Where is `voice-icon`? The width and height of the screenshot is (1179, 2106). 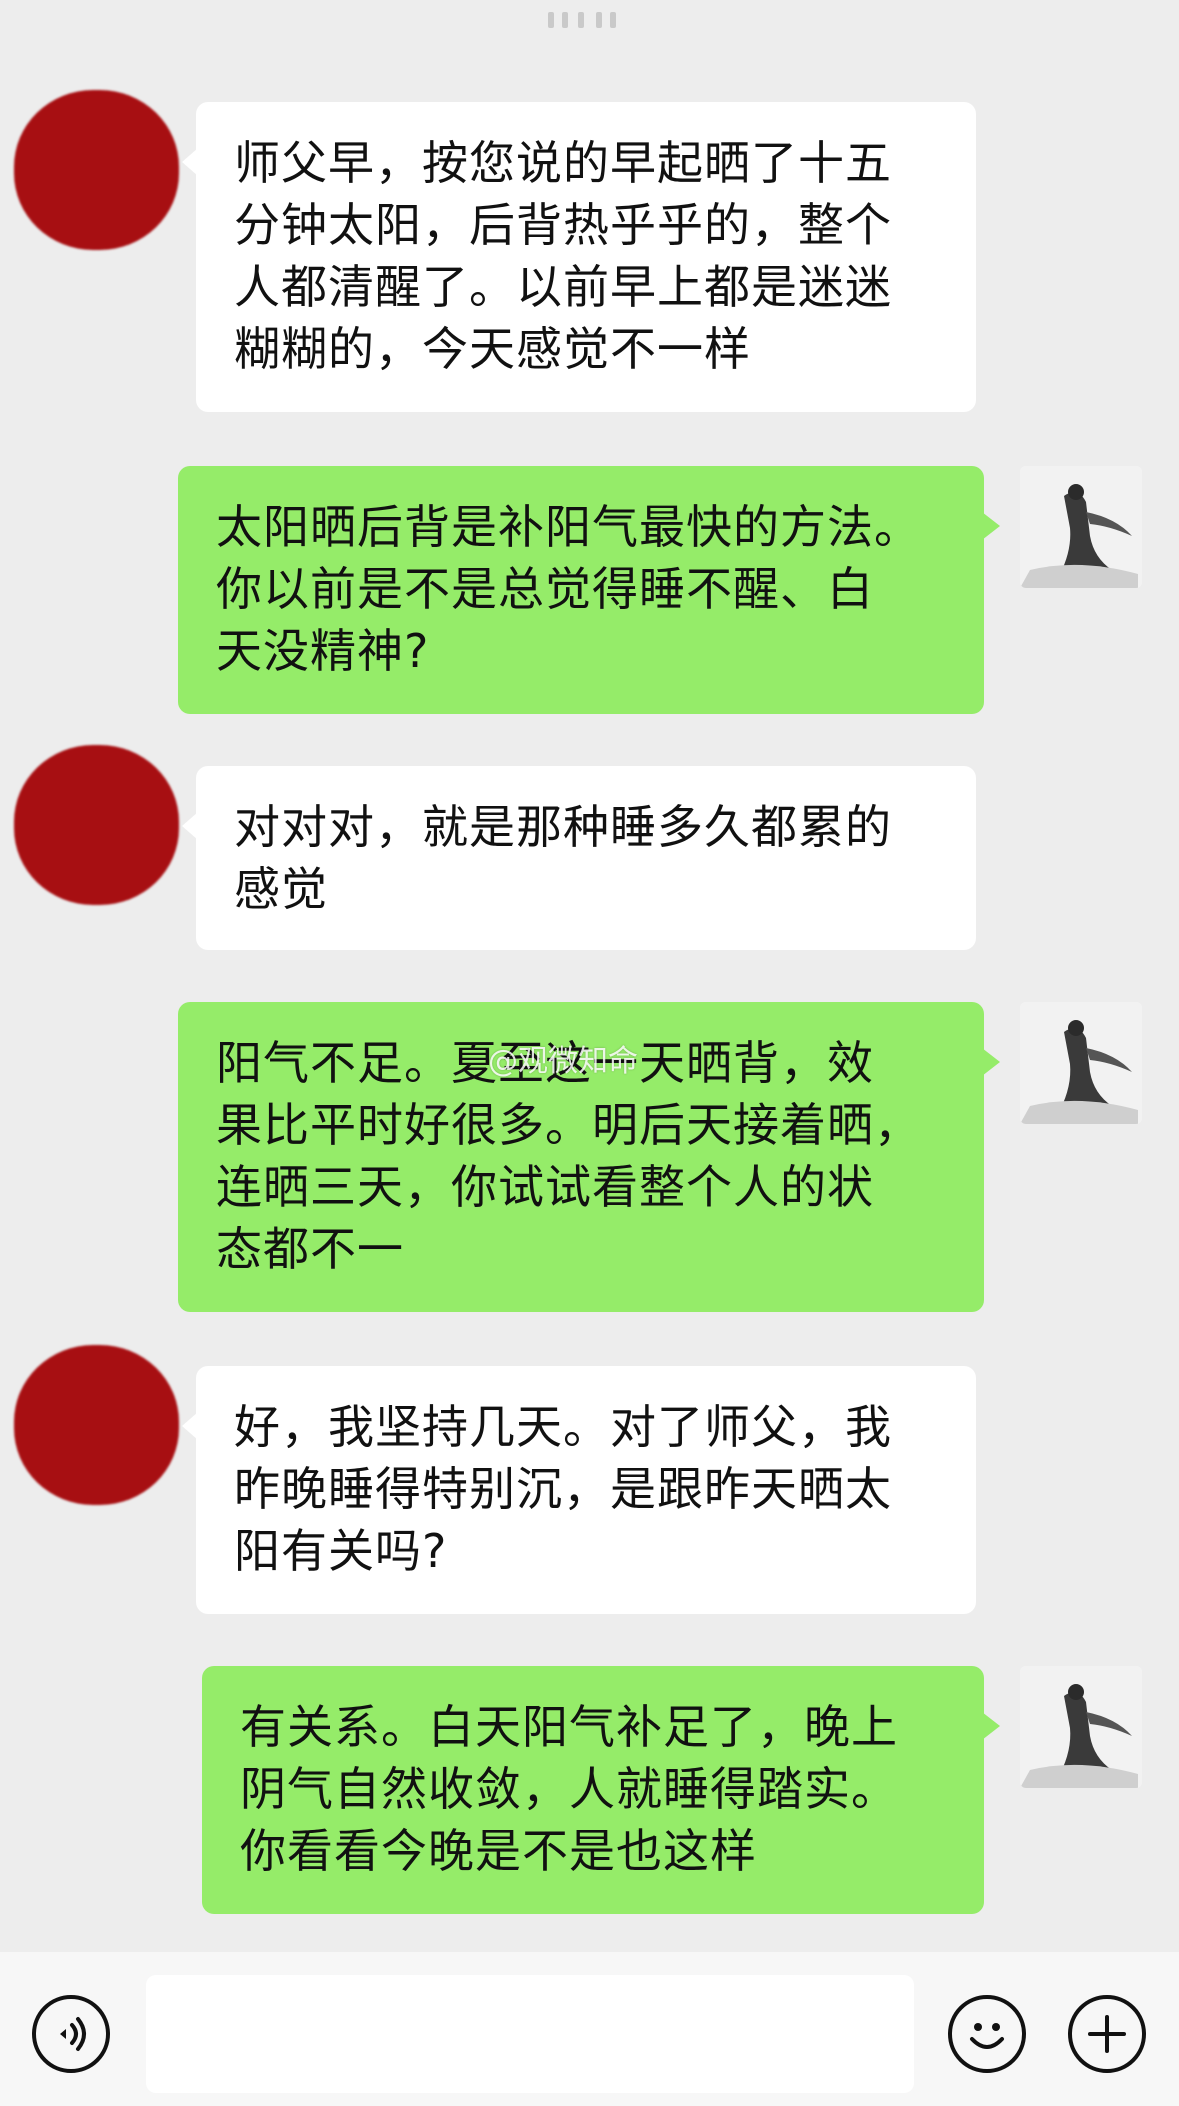 voice-icon is located at coordinates (73, 2034).